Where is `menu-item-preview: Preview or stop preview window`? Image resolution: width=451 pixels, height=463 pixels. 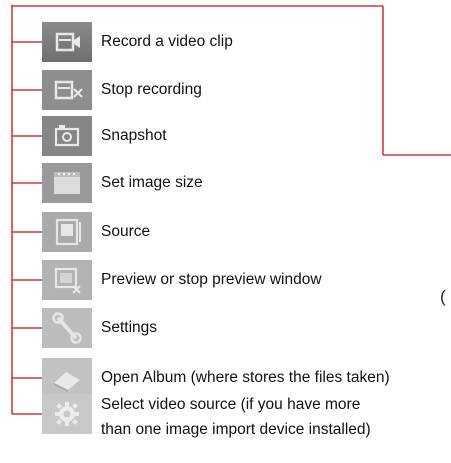 menu-item-preview: Preview or stop preview window is located at coordinates (225, 280).